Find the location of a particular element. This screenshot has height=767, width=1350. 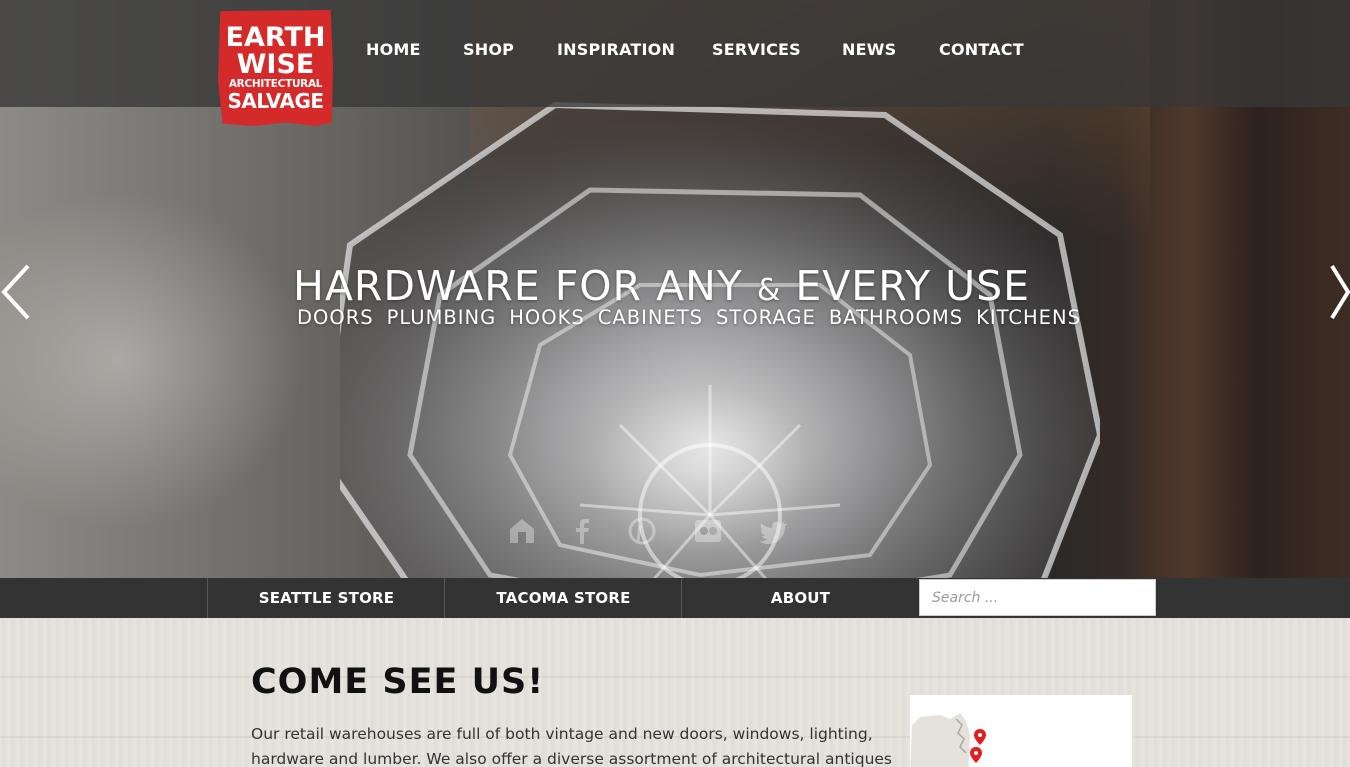

subnav-about: ABOUT is located at coordinates (800, 598).